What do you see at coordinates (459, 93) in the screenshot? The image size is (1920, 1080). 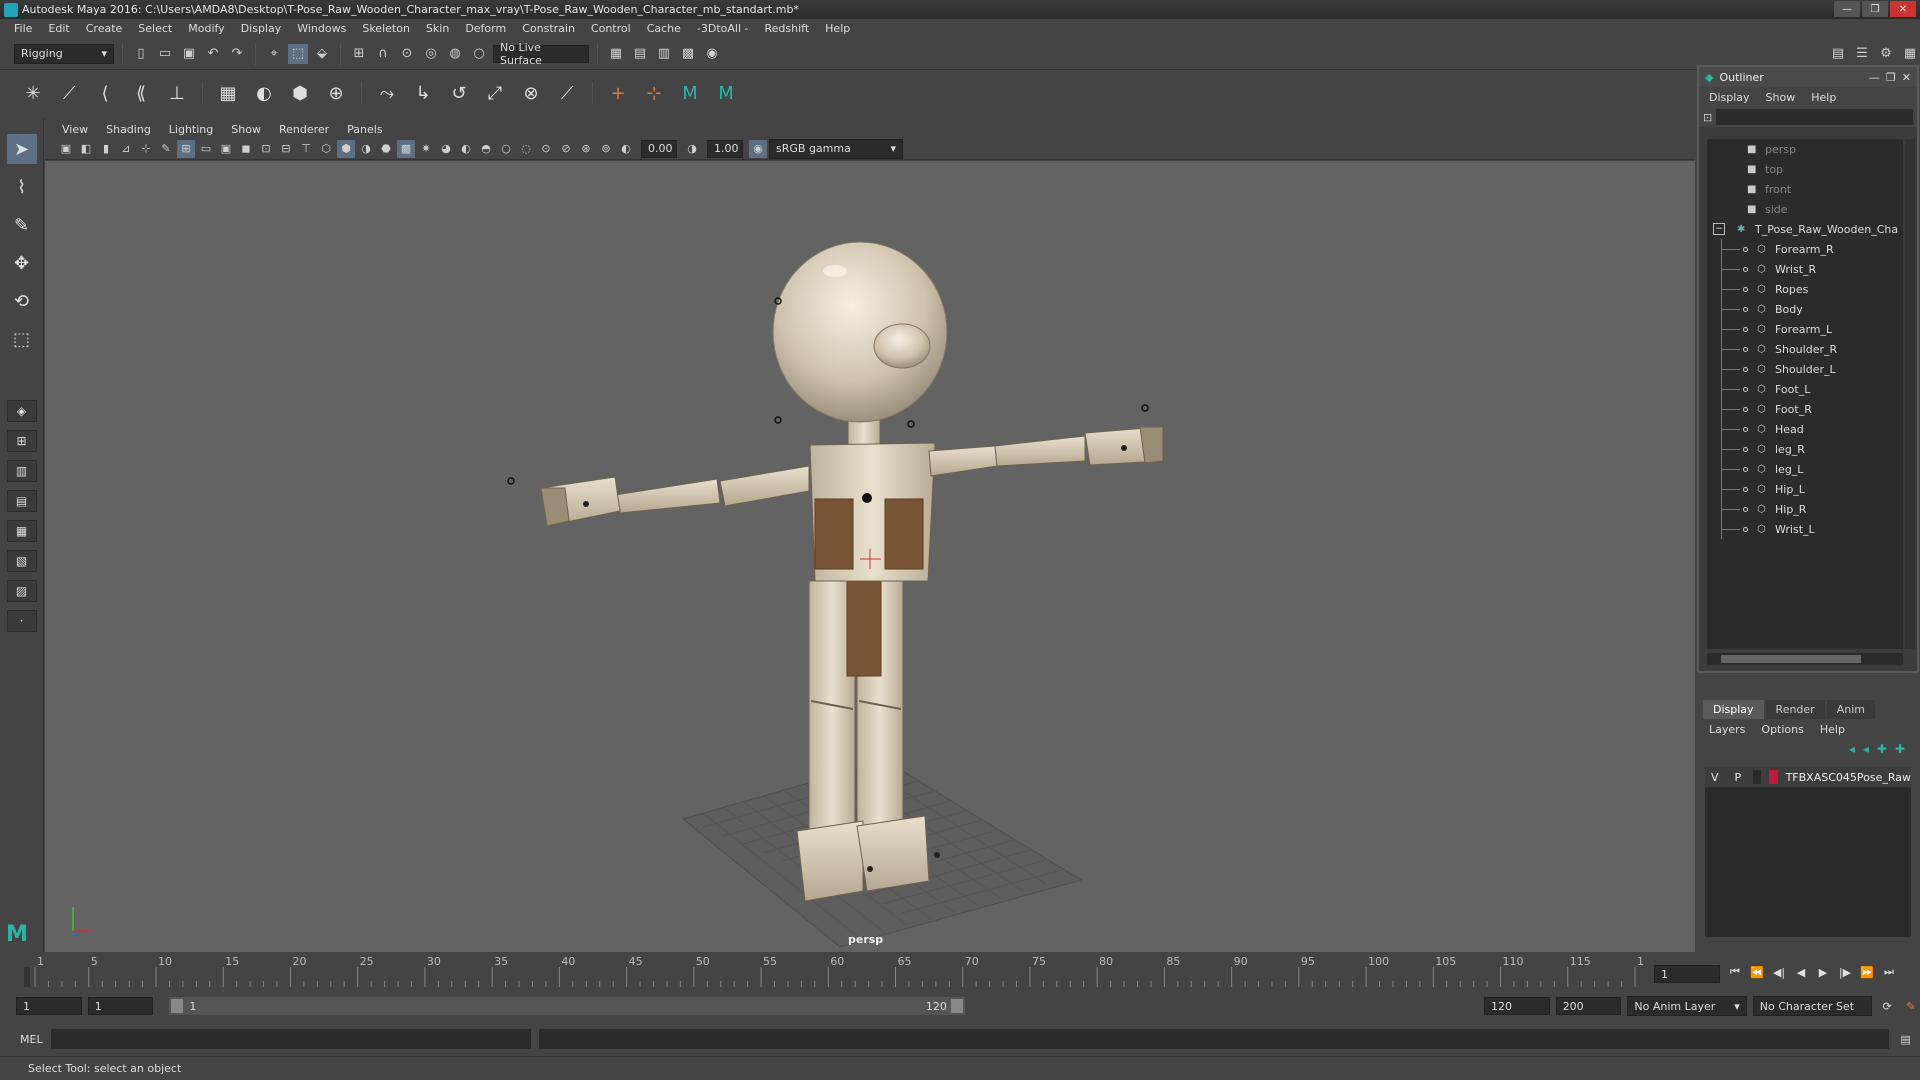 I see `orient-constraint-icon: ↺` at bounding box center [459, 93].